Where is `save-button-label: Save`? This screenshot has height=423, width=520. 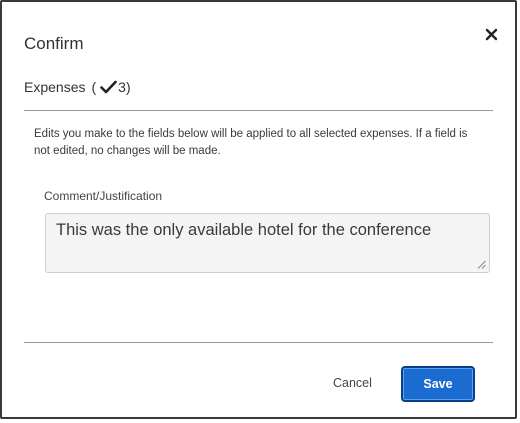
save-button-label: Save is located at coordinates (438, 384).